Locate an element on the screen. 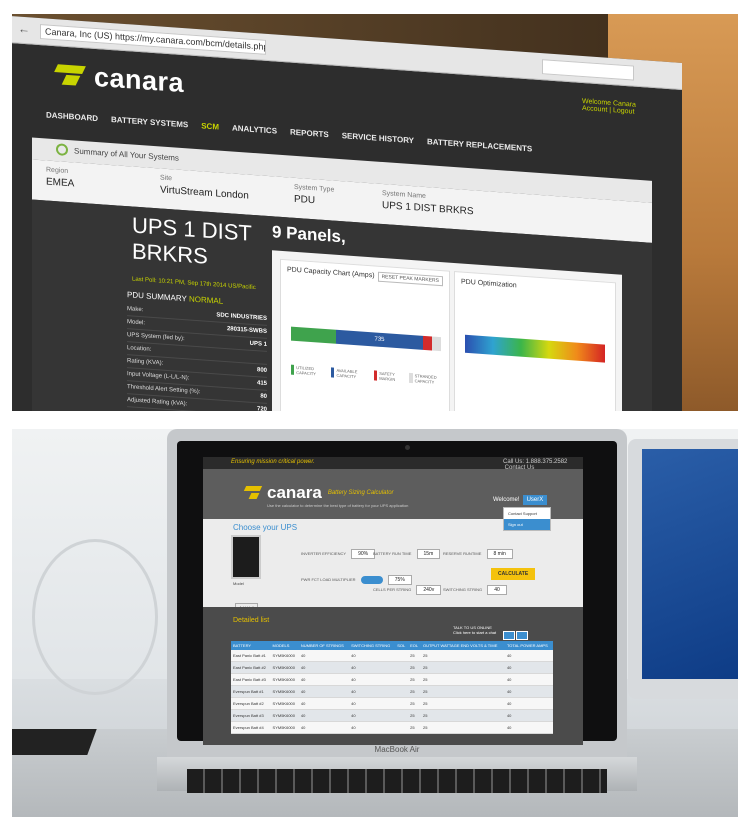  product-title: Battery Sizing Calculator is located at coordinates (360, 493).